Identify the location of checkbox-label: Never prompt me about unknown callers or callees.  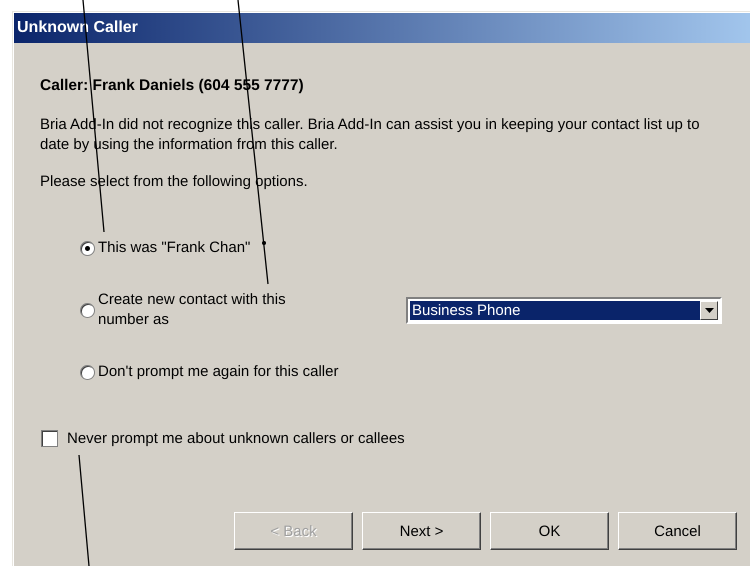
(236, 438).